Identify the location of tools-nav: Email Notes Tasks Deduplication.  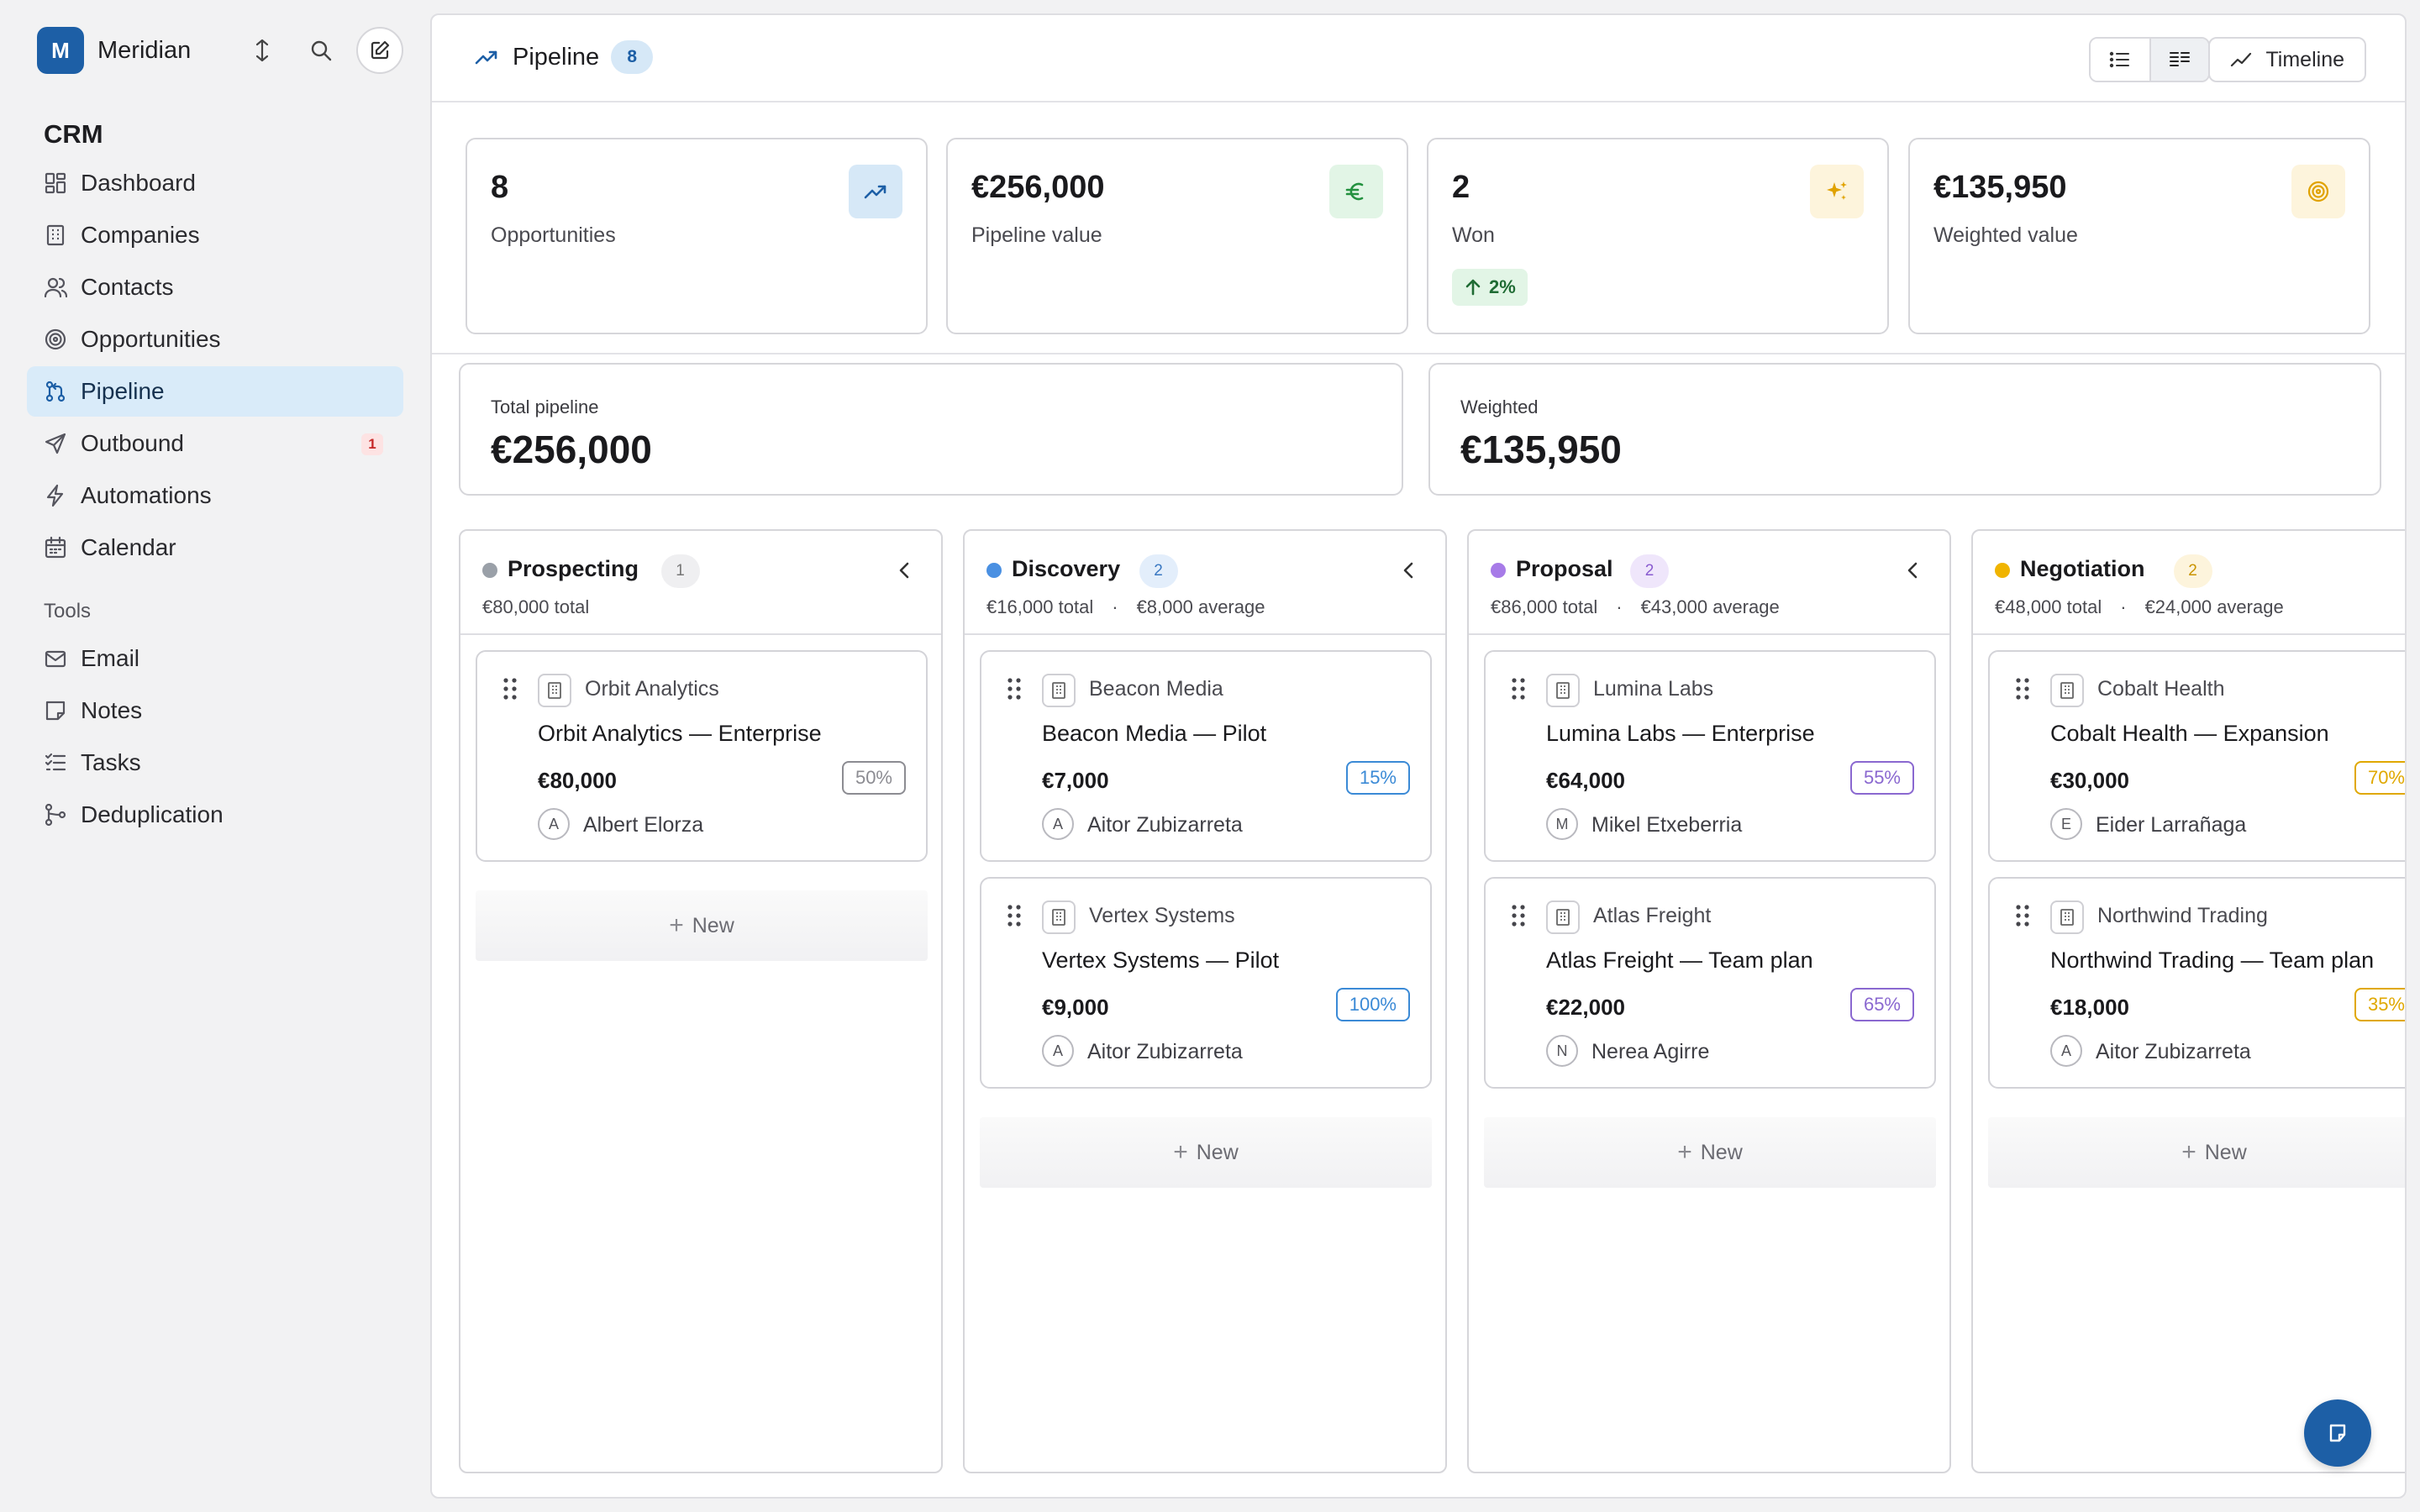
(215, 737).